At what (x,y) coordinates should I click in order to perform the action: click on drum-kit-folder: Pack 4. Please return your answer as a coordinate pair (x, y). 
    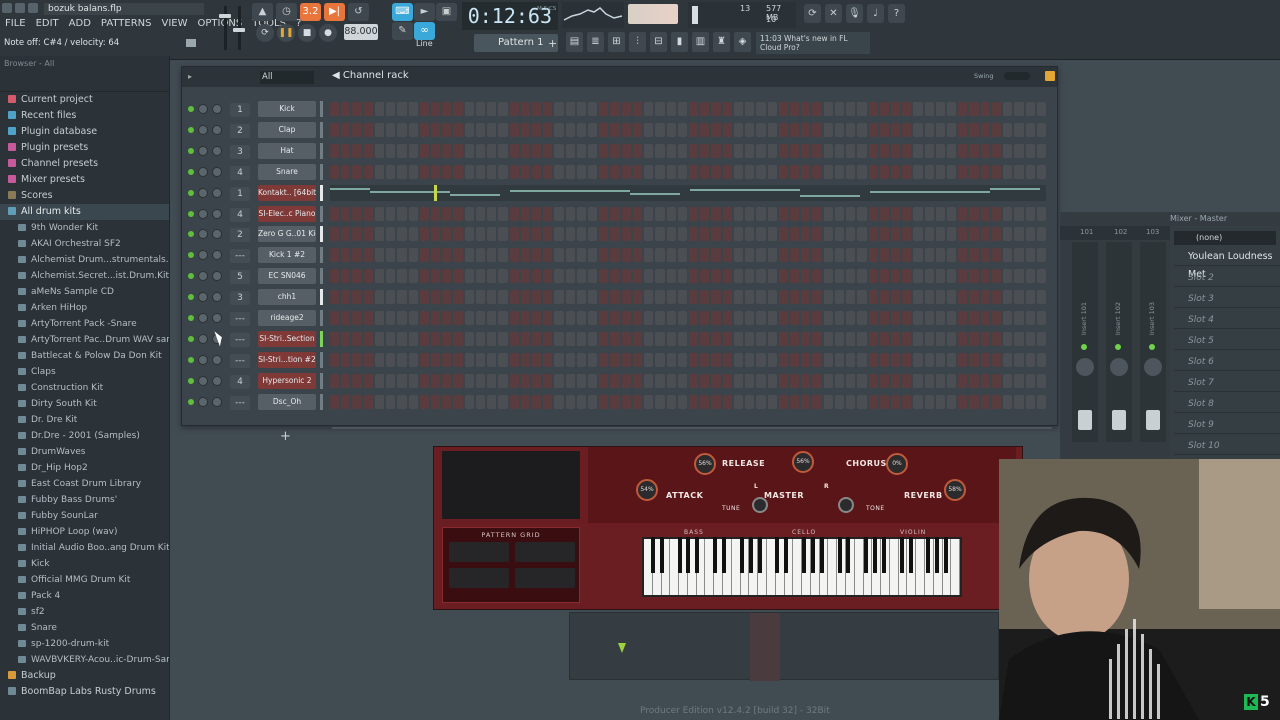
    Looking at the image, I should click on (84, 596).